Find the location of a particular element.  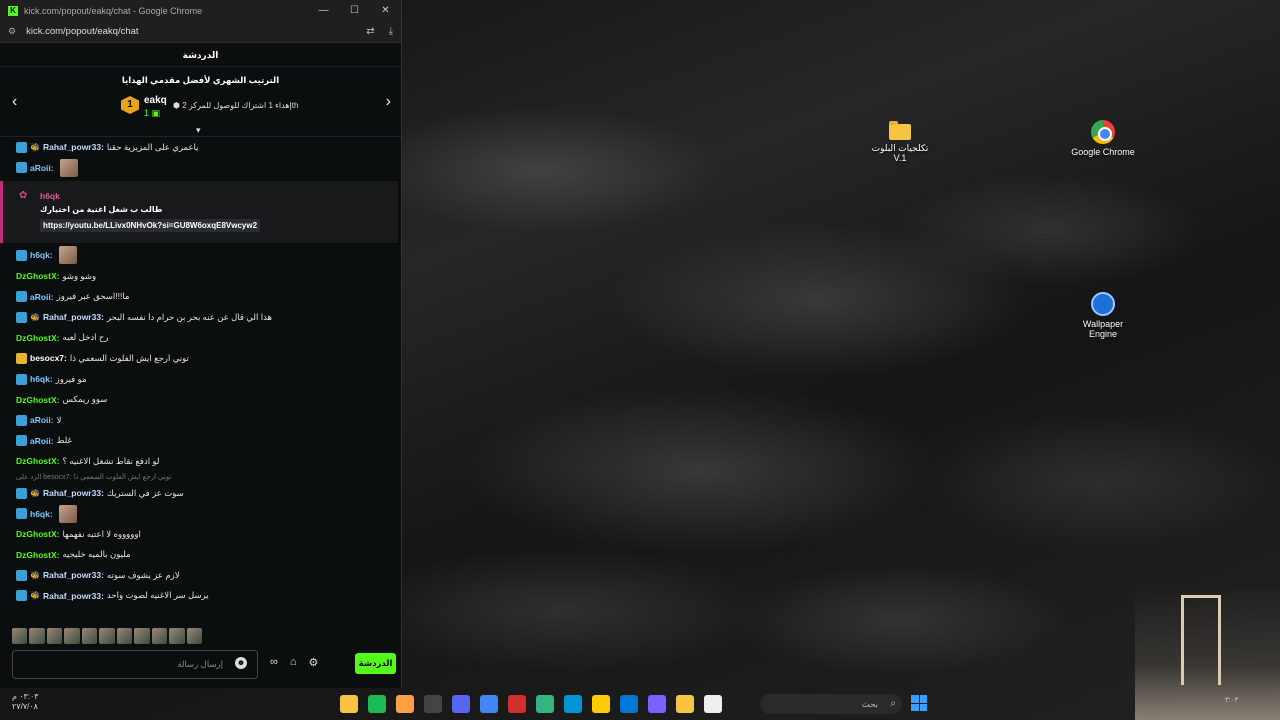

emote-image is located at coordinates (67, 255).